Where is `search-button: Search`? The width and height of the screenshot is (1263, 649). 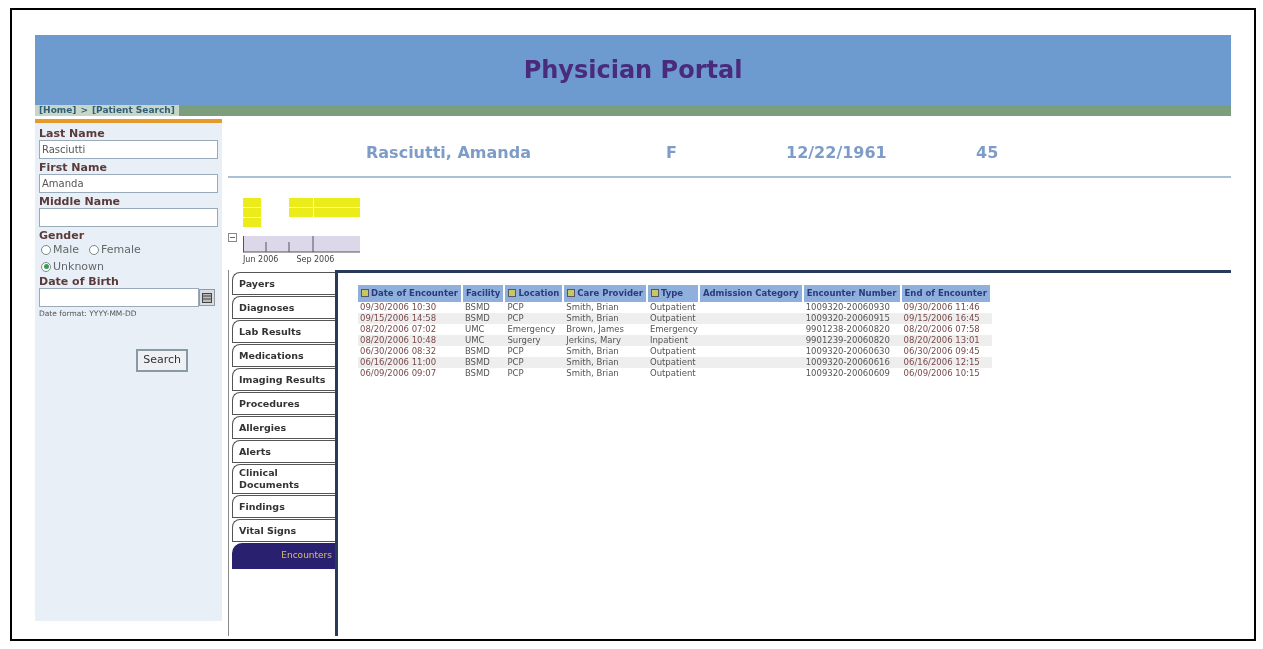 search-button: Search is located at coordinates (162, 360).